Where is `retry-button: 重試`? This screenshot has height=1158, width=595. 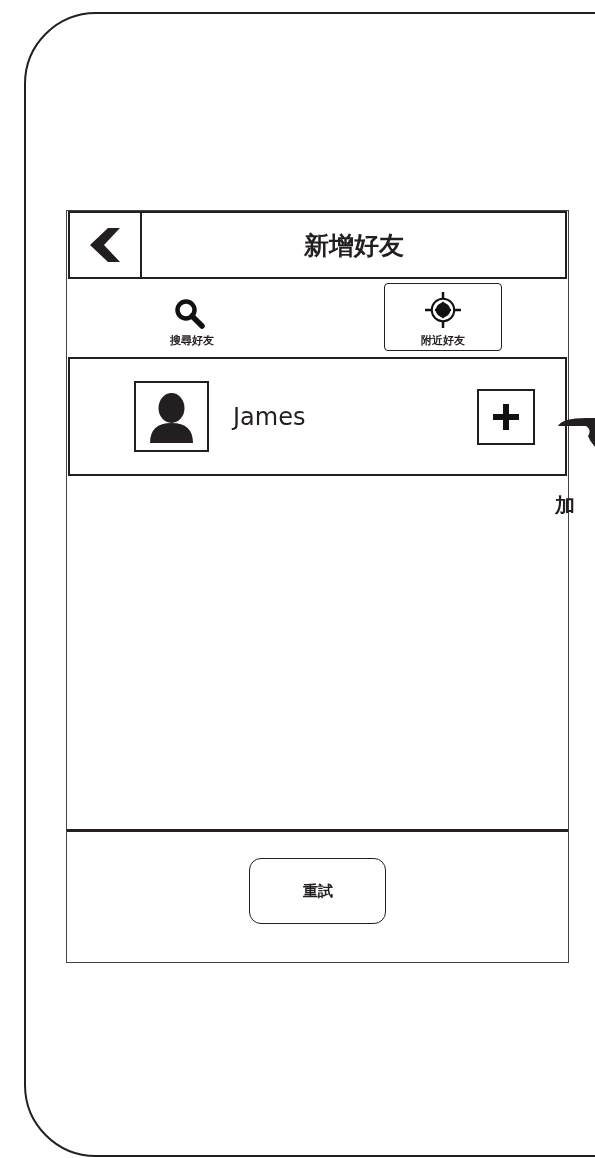 retry-button: 重試 is located at coordinates (317, 891).